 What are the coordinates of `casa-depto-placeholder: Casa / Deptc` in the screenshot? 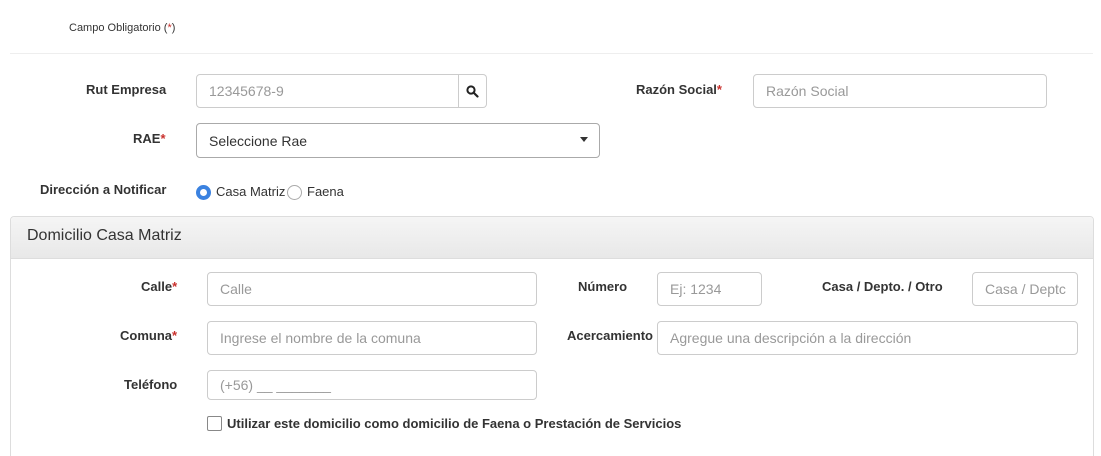 It's located at (1025, 289).